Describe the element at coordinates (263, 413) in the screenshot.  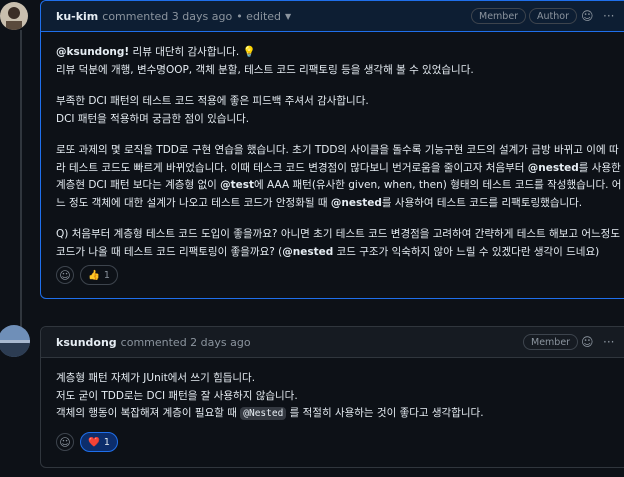
I see `inline-code: @Nested` at that location.